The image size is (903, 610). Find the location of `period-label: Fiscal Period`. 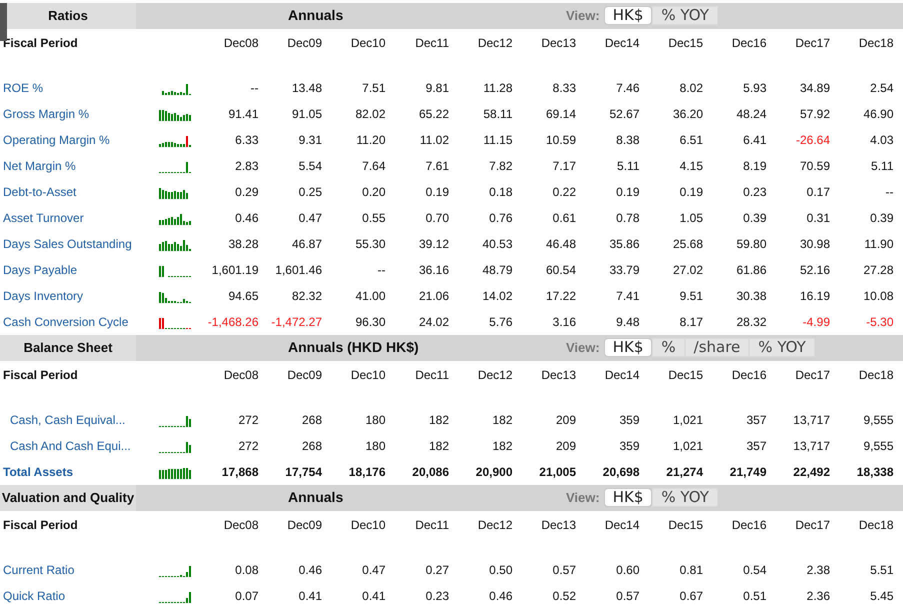

period-label: Fiscal Period is located at coordinates (40, 43).